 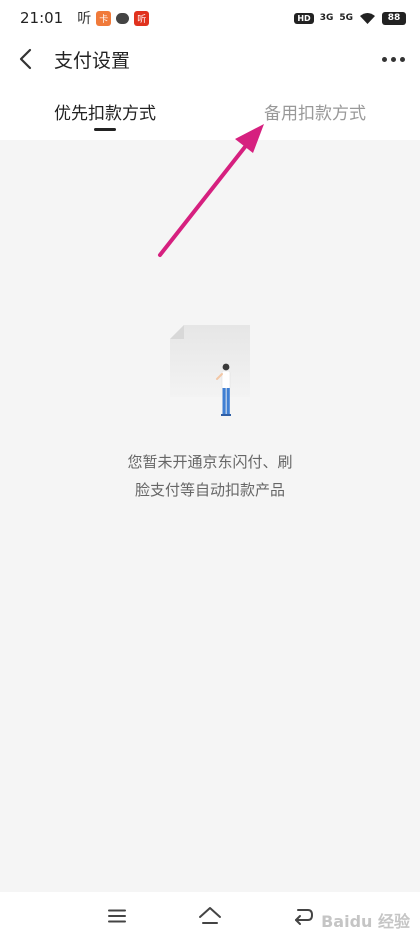 What do you see at coordinates (209, 490) in the screenshot?
I see `empty-state-line: 脸支付等自动扣款产品` at bounding box center [209, 490].